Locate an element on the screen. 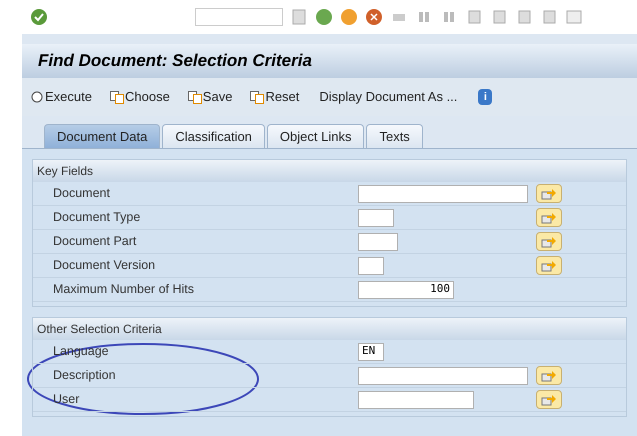 This screenshot has width=637, height=436. toolbar-button: Save is located at coordinates (210, 97).